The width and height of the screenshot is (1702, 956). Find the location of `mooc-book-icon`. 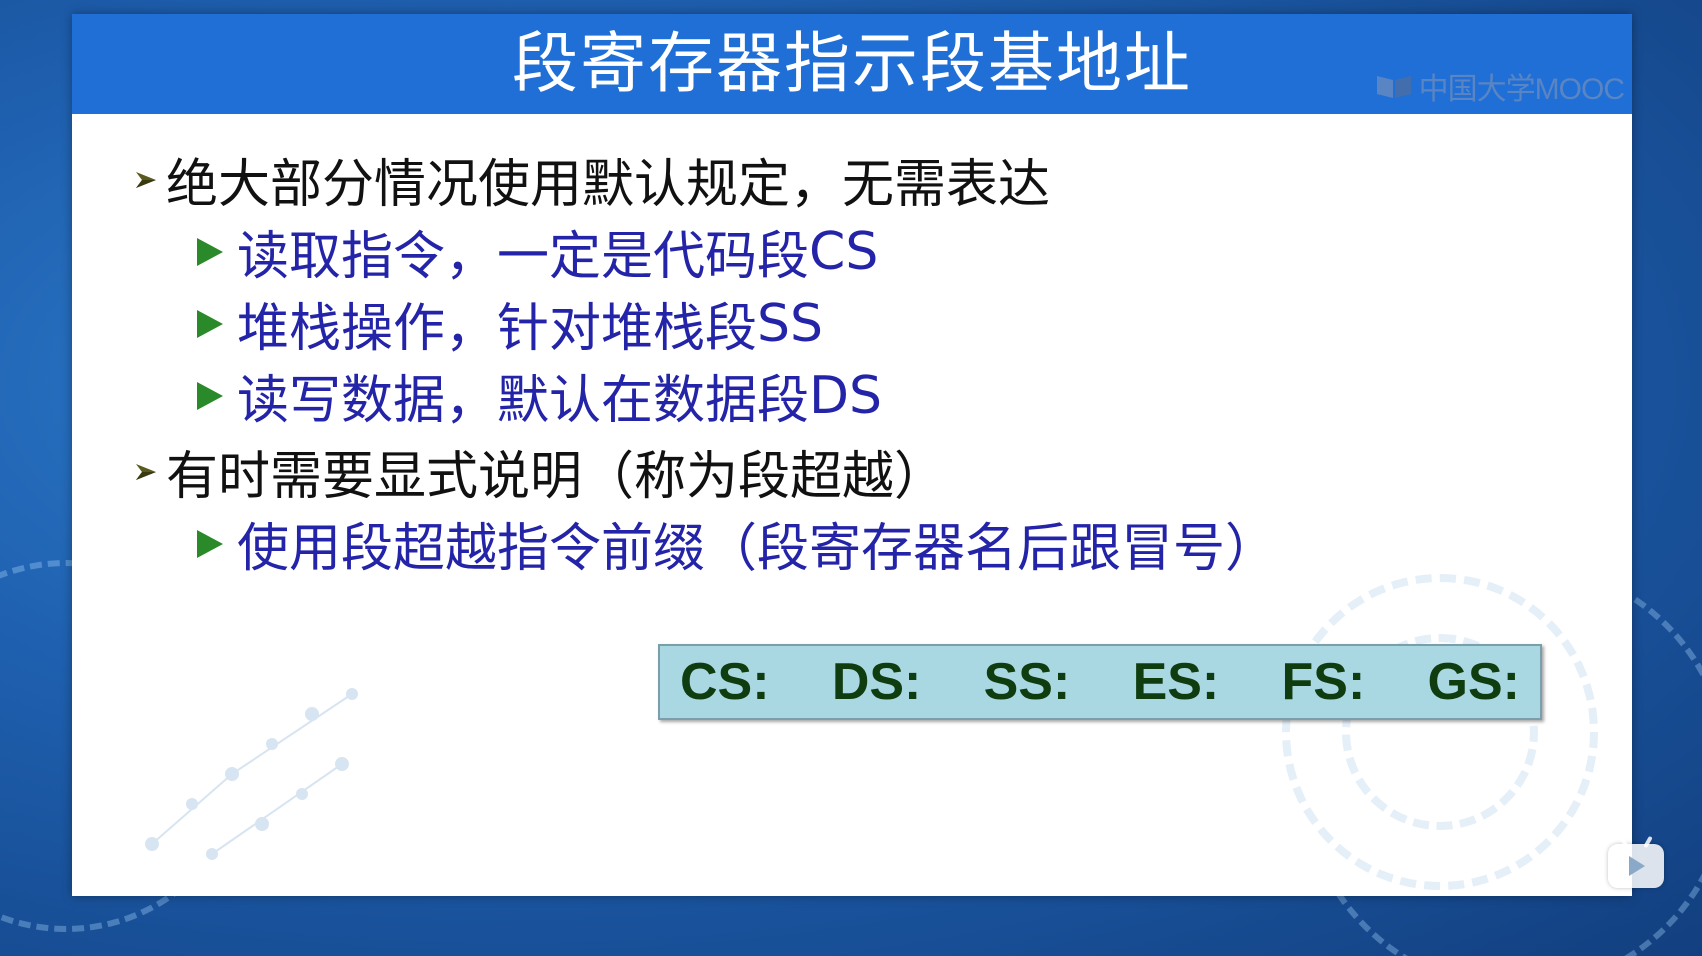

mooc-book-icon is located at coordinates (1393, 87).